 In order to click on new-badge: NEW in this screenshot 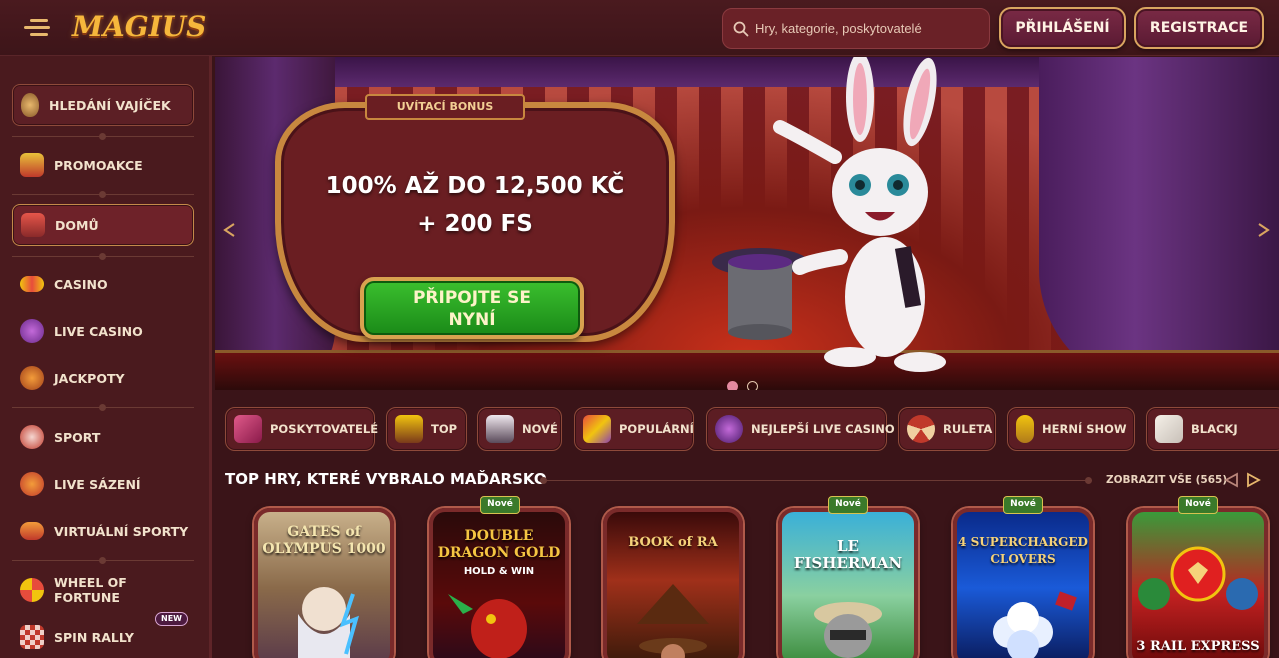, I will do `click(171, 619)`.